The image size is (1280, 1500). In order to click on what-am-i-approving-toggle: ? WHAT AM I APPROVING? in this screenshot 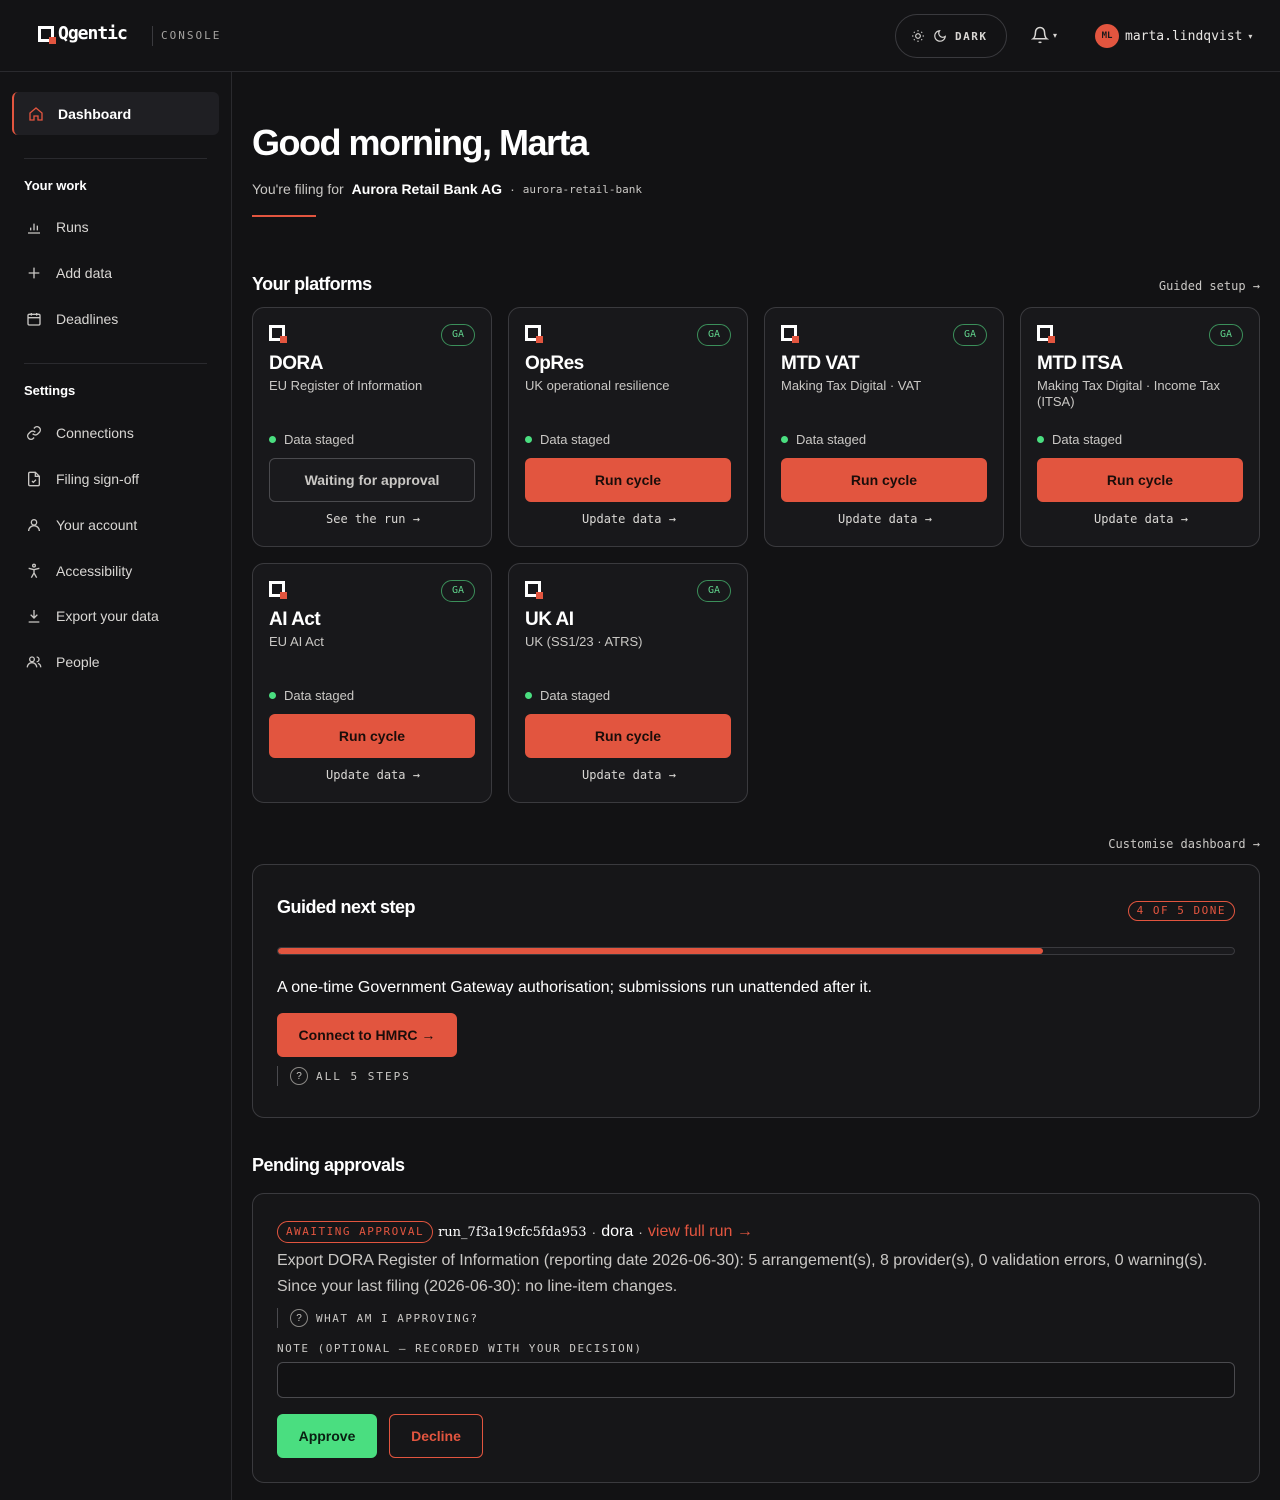, I will do `click(377, 1318)`.